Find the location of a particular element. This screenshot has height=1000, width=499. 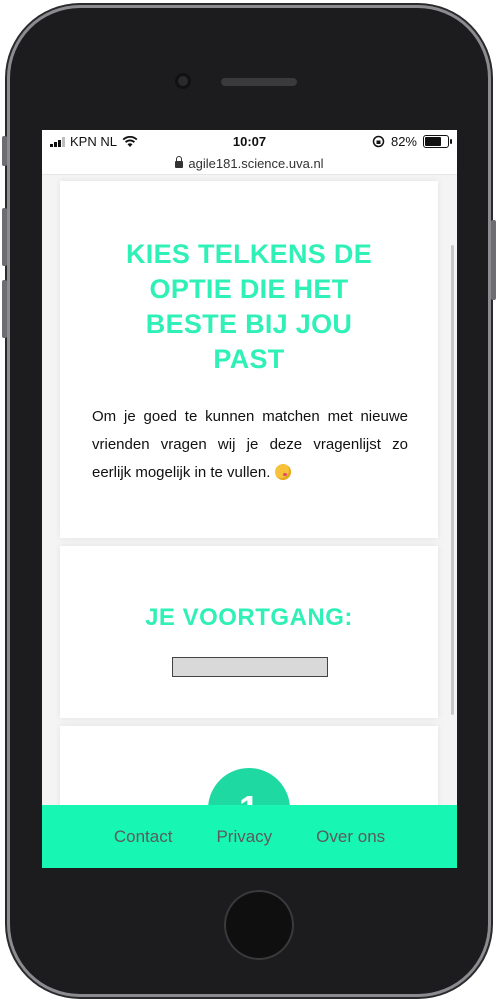

wink-kiss-emoji-icon is located at coordinates (282, 472).